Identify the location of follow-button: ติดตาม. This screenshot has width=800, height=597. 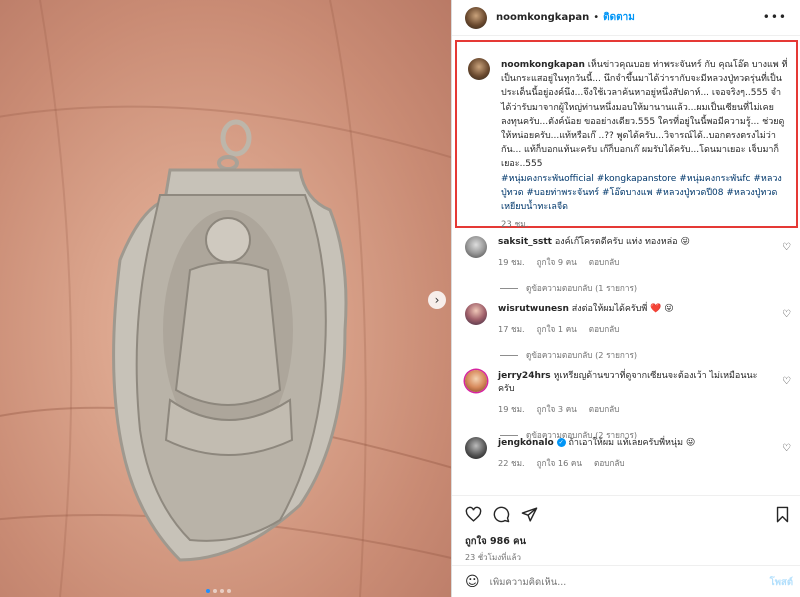
(619, 17).